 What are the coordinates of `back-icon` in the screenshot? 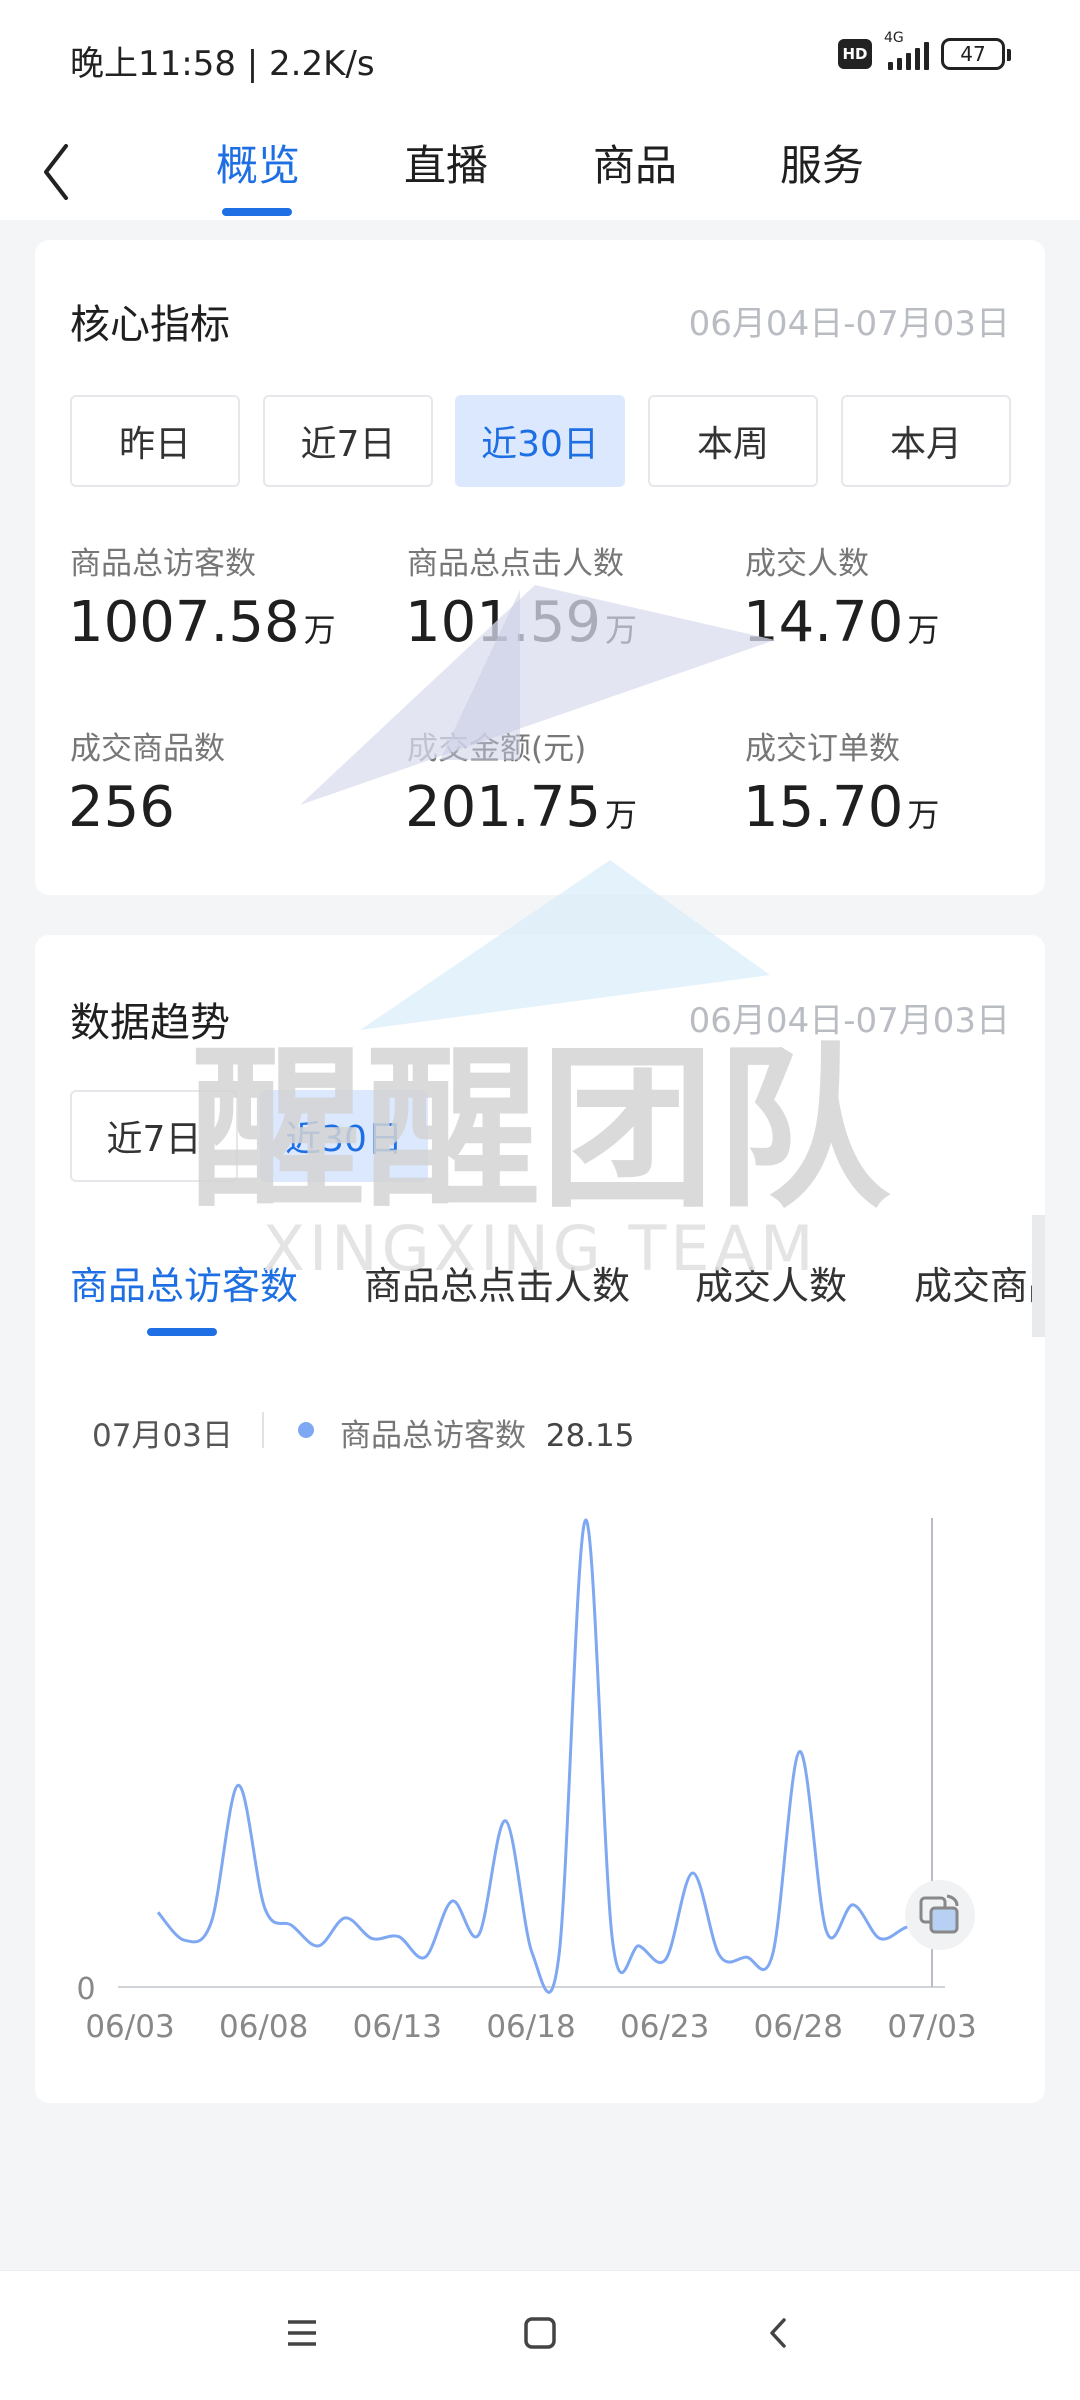 It's located at (779, 2333).